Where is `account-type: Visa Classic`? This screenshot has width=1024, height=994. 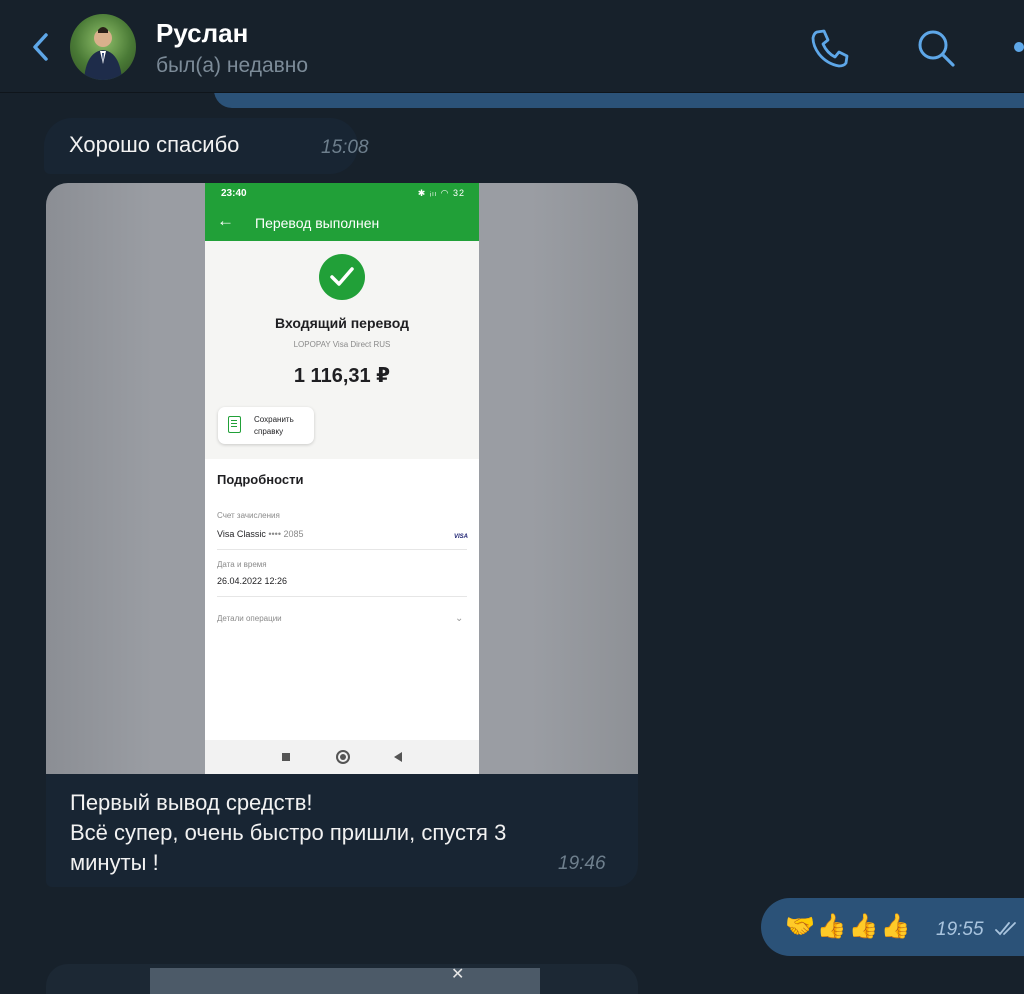
account-type: Visa Classic is located at coordinates (241, 534).